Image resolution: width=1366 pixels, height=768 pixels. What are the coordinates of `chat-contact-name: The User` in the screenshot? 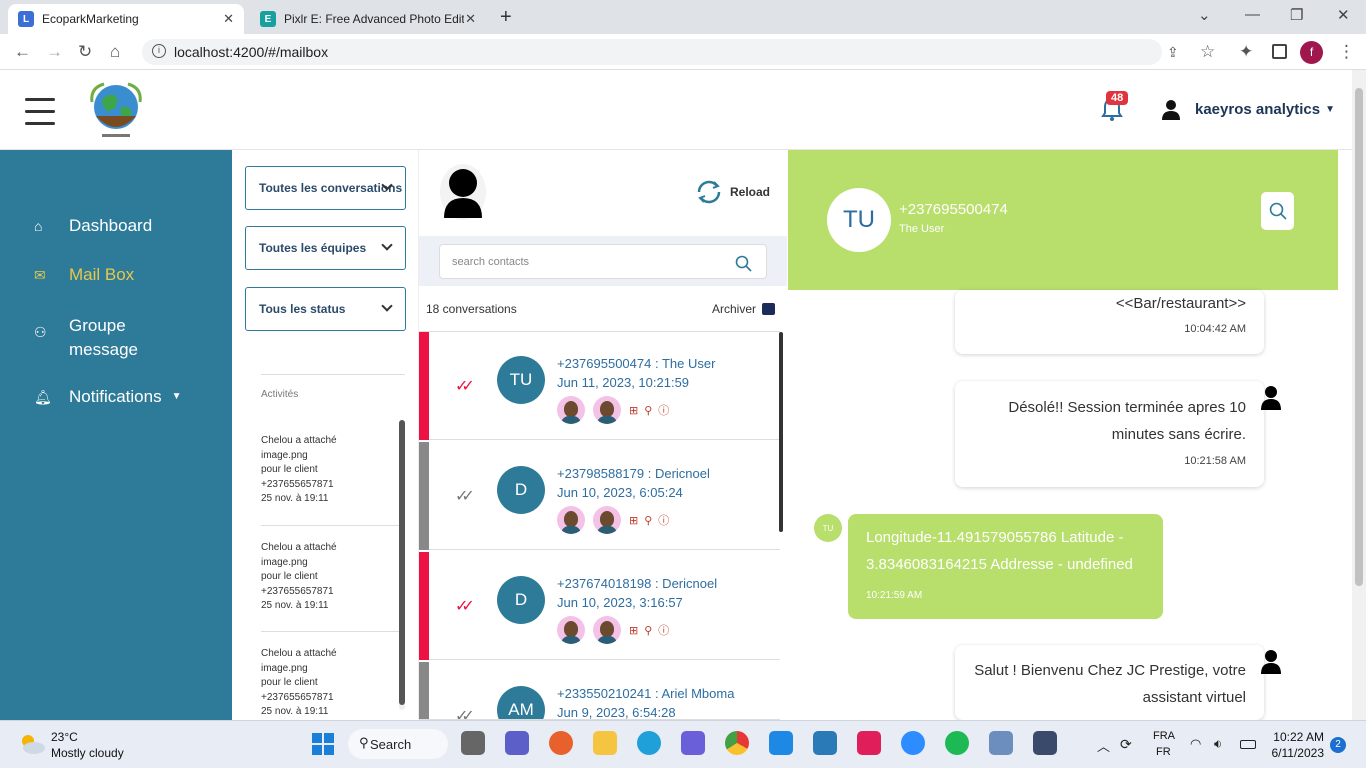 It's located at (922, 229).